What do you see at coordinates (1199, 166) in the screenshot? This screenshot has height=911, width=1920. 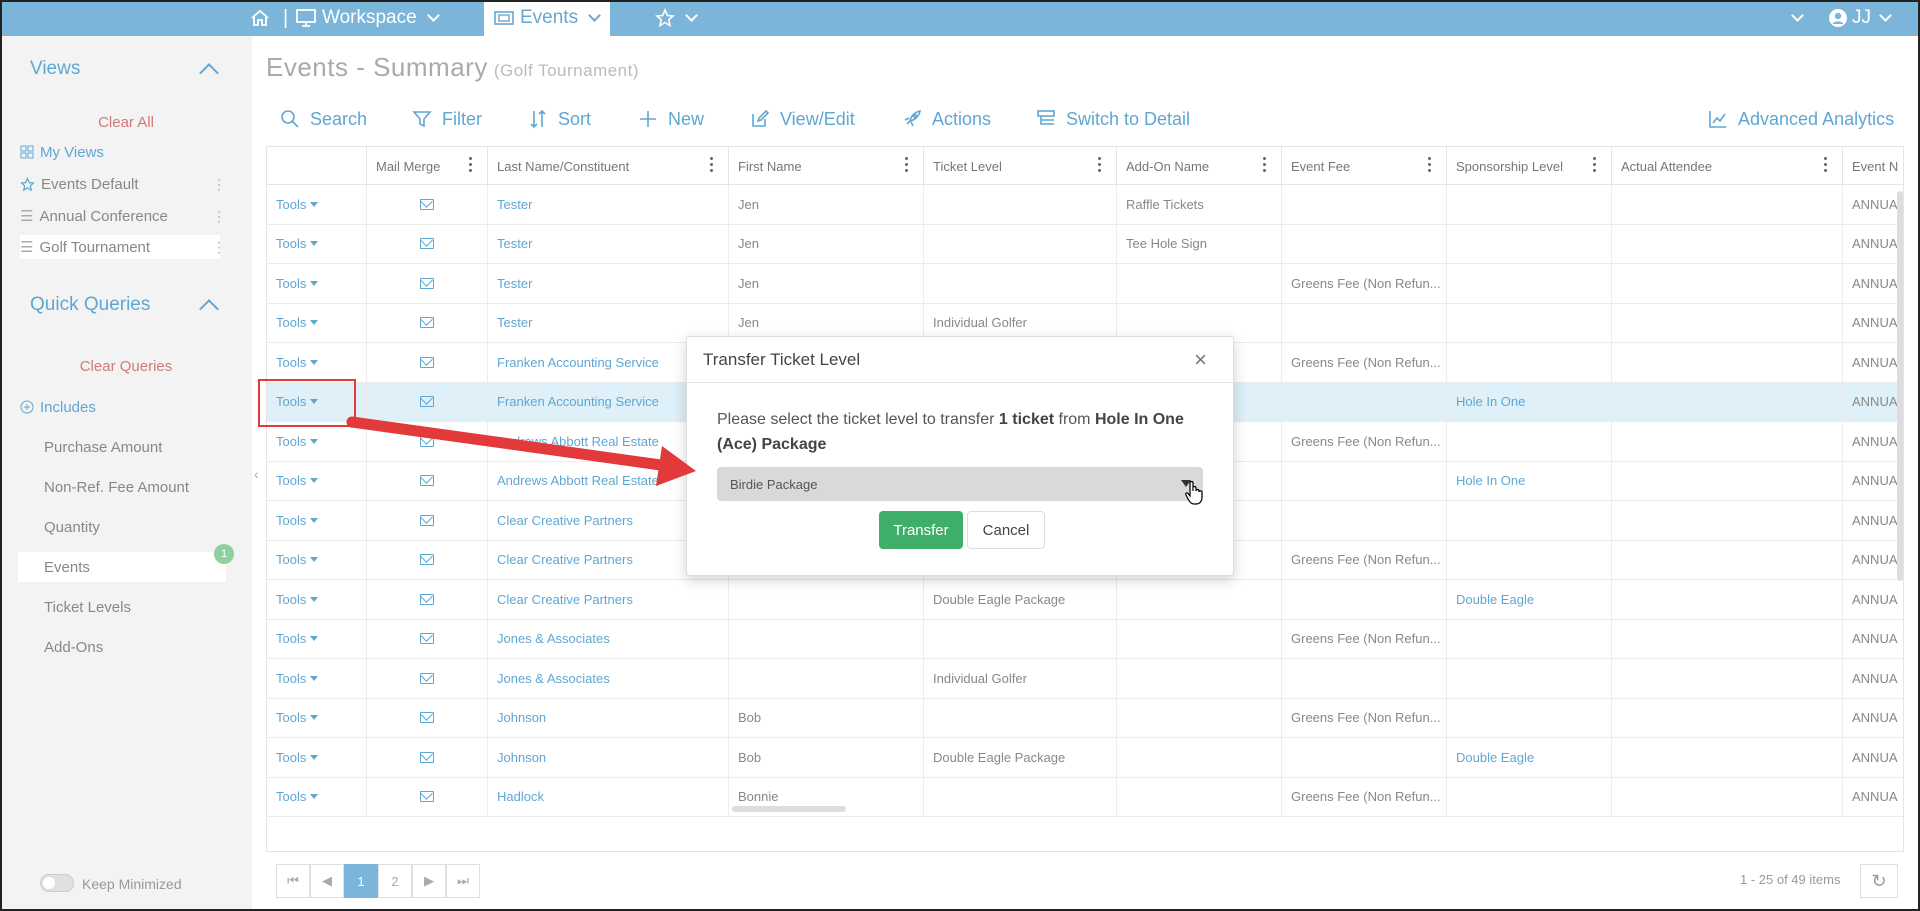 I see `header-add-on-name: Add-On Name` at bounding box center [1199, 166].